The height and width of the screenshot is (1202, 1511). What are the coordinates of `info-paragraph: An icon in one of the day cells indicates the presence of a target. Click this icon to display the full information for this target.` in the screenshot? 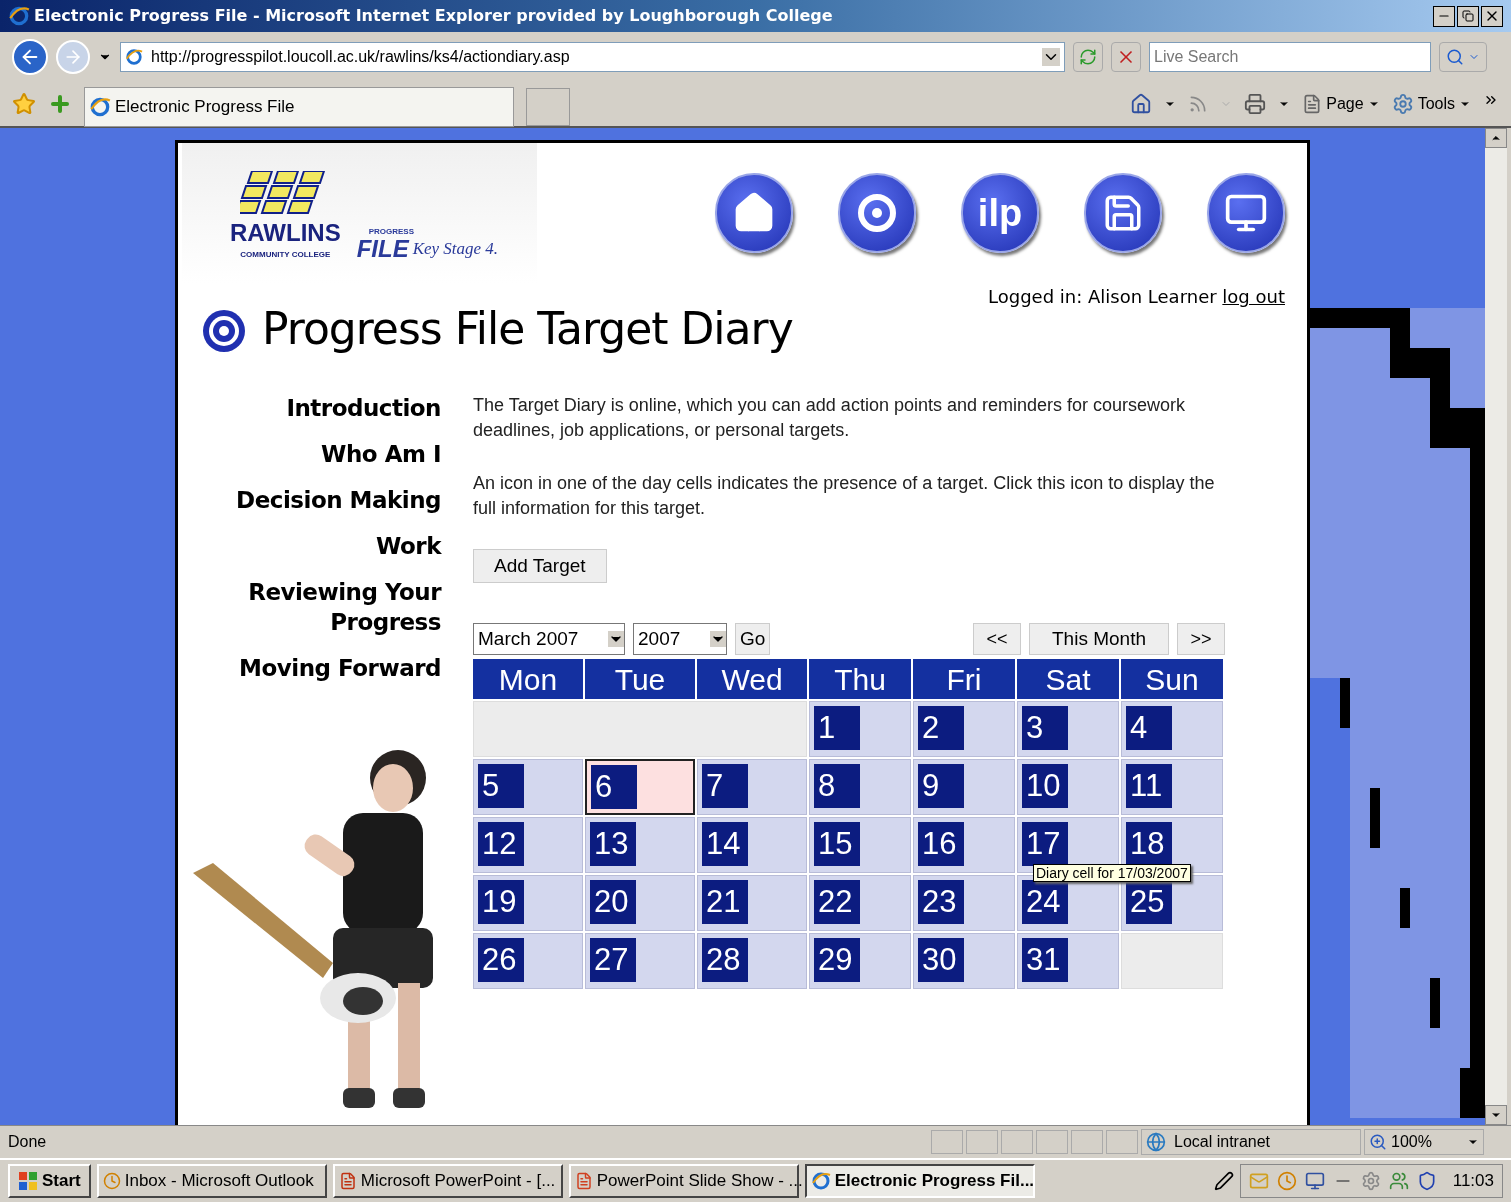 It's located at (844, 496).